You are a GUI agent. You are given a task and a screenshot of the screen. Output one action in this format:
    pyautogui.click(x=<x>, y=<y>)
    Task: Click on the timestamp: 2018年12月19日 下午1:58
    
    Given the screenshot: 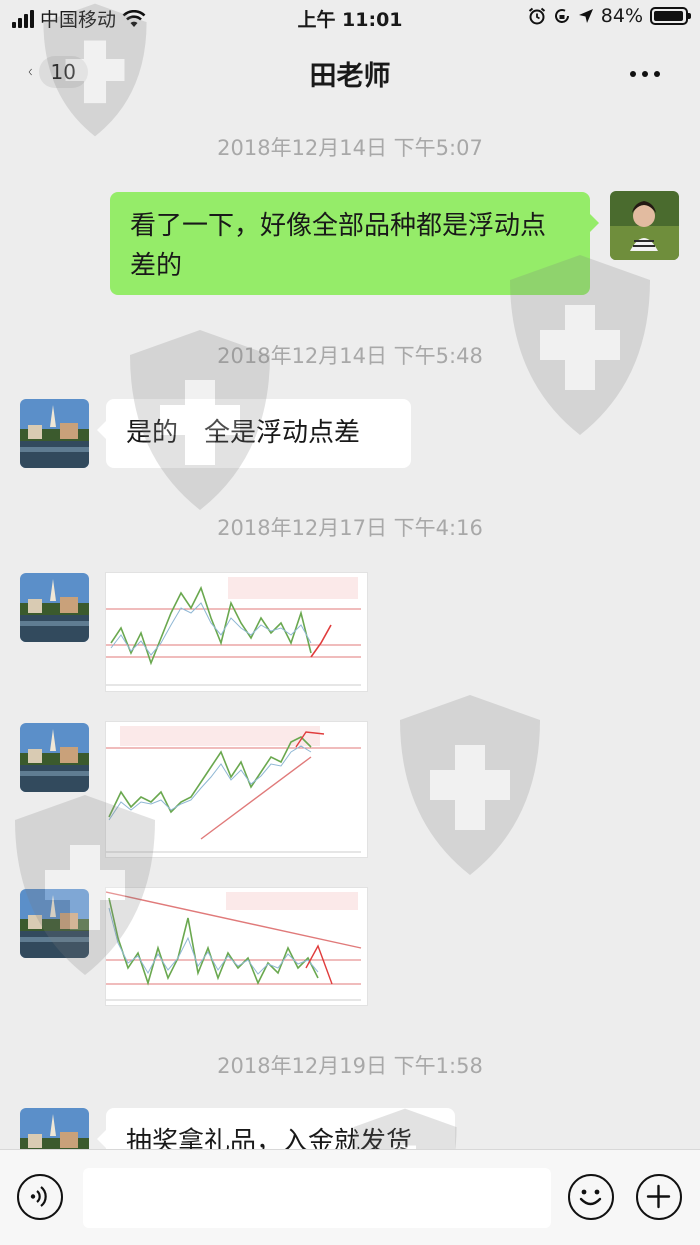 What is the action you would take?
    pyautogui.click(x=350, y=1066)
    